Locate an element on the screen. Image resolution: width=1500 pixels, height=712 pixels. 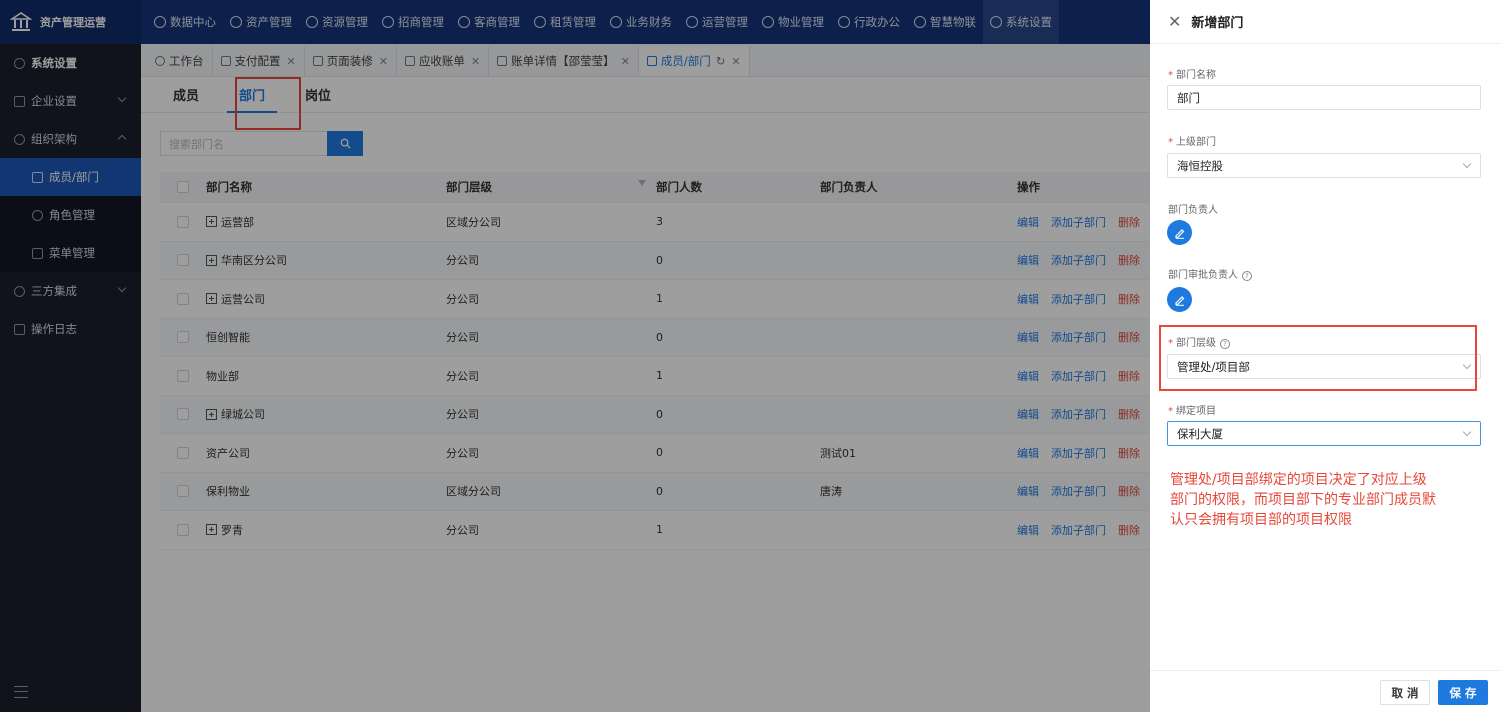
dept-approver-label: 部门审批负责人? is located at coordinates (1210, 273).